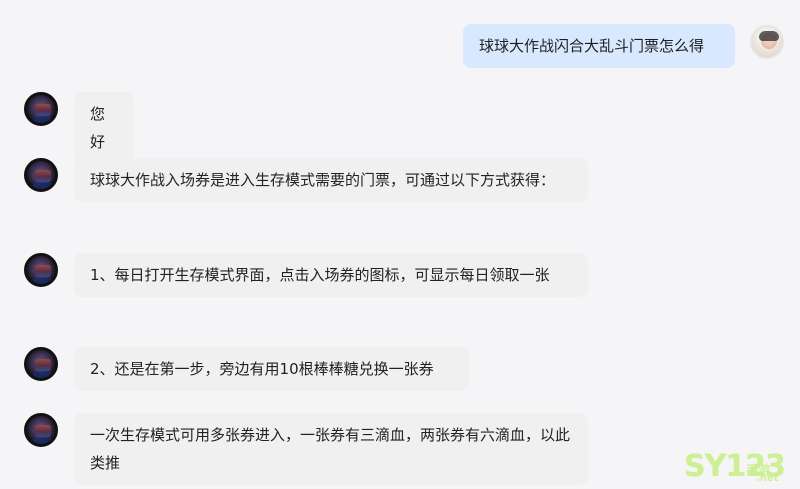 This screenshot has height=489, width=800. I want to click on assistant-message-text: 一次生存模式可用多张券进入，一张券有三滴血，两张券有六滴血，以此类推, so click(330, 449).